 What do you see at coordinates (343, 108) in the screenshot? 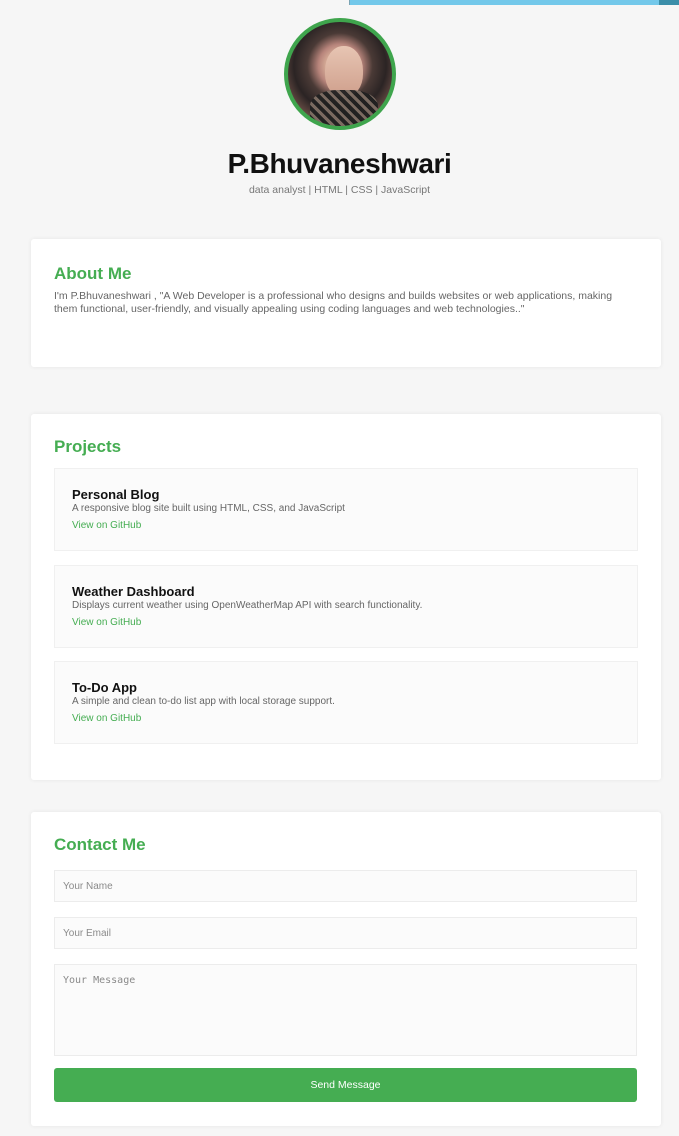
I see `avatar-scarf` at bounding box center [343, 108].